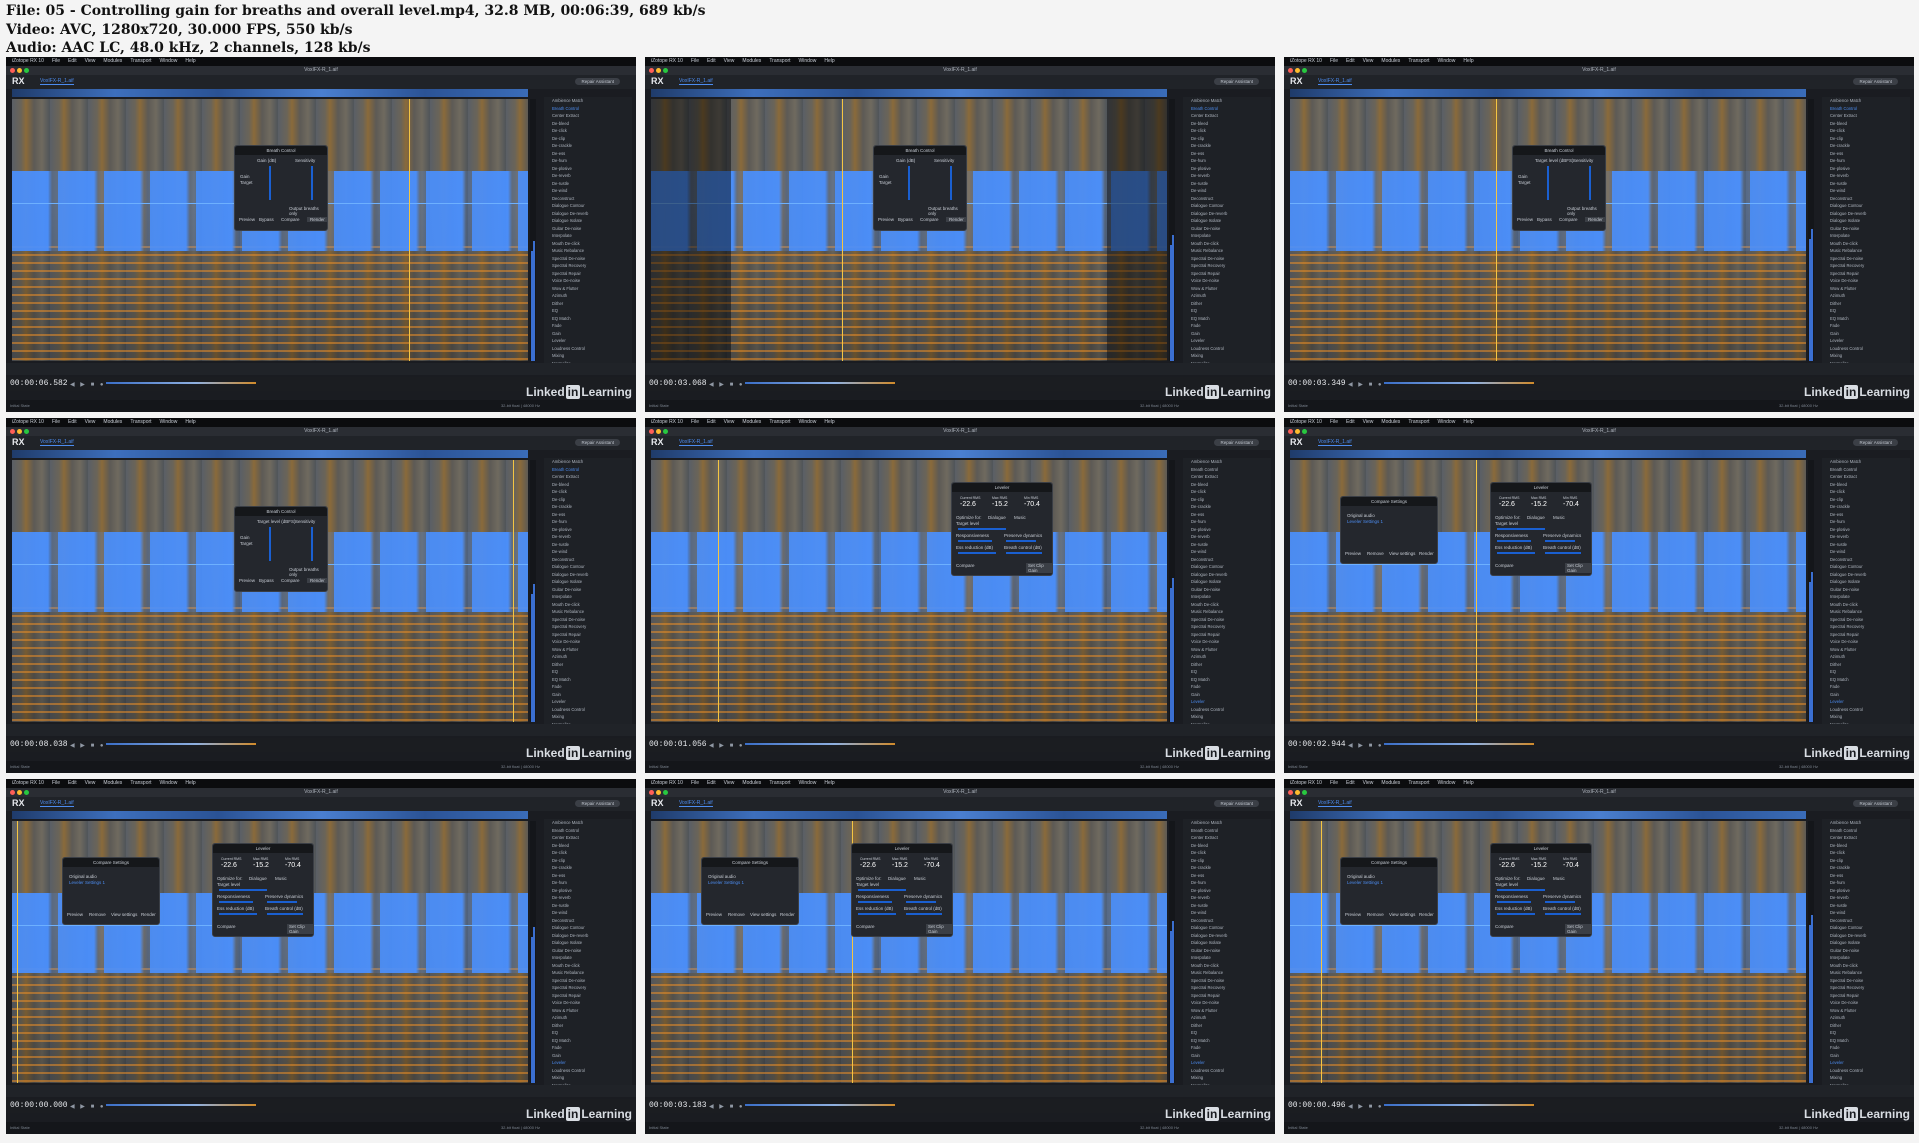 This screenshot has height=1143, width=1919. Describe the element at coordinates (588, 913) in the screenshot. I see `module-list-item: De-wind` at that location.